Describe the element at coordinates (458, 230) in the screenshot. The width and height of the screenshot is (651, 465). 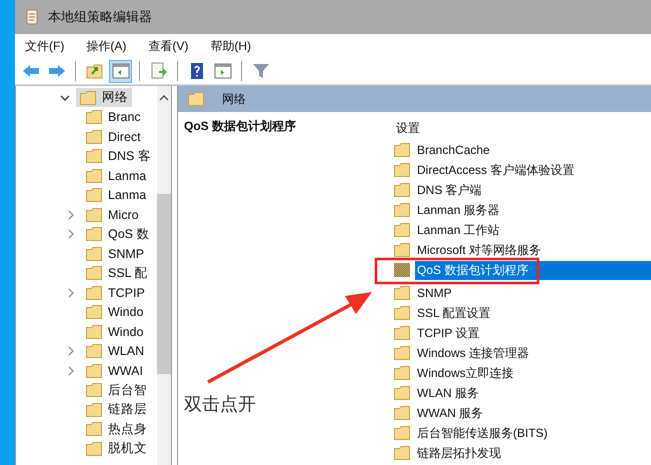
I see `list-item: Lanman 工作站` at that location.